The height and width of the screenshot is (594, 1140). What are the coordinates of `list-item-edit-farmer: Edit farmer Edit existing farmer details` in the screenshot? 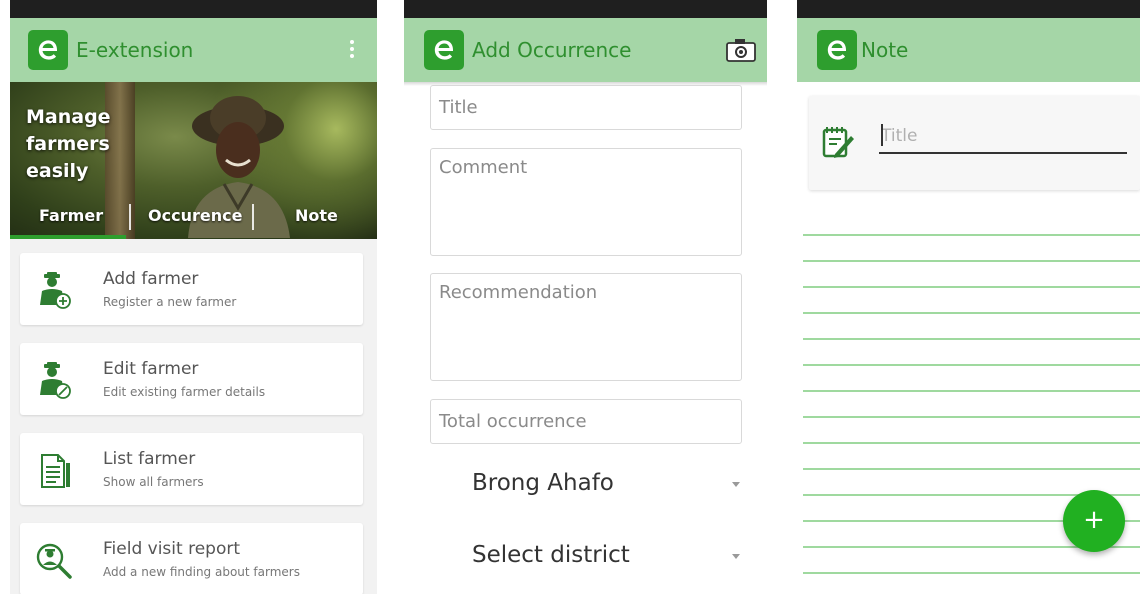 It's located at (191, 379).